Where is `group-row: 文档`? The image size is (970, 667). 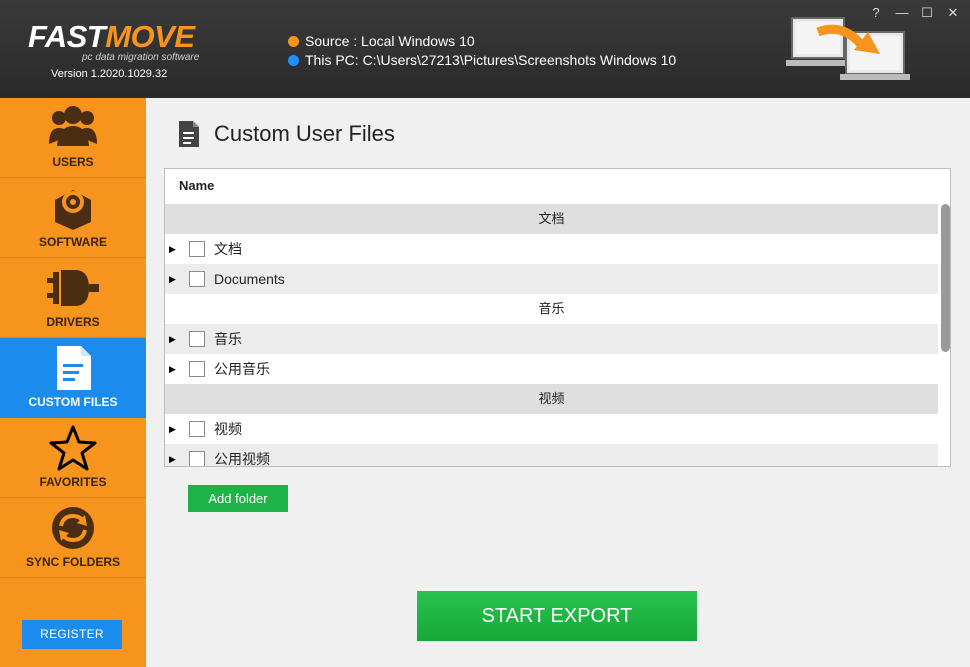 group-row: 文档 is located at coordinates (551, 219).